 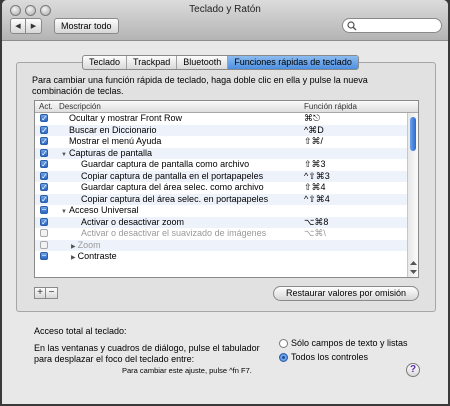 What do you see at coordinates (413, 134) in the screenshot?
I see `scrollbar-thumb` at bounding box center [413, 134].